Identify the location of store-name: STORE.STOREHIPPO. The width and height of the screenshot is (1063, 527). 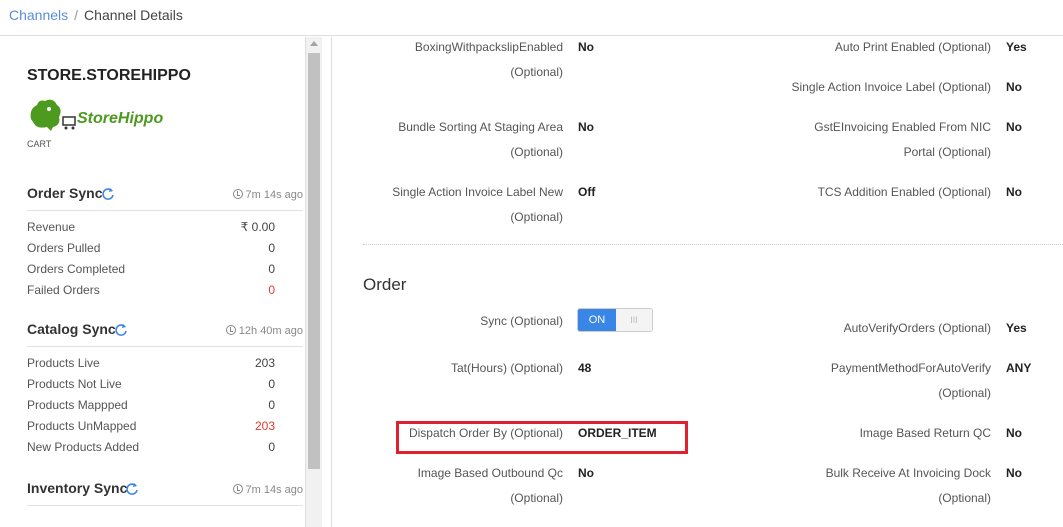
(109, 75).